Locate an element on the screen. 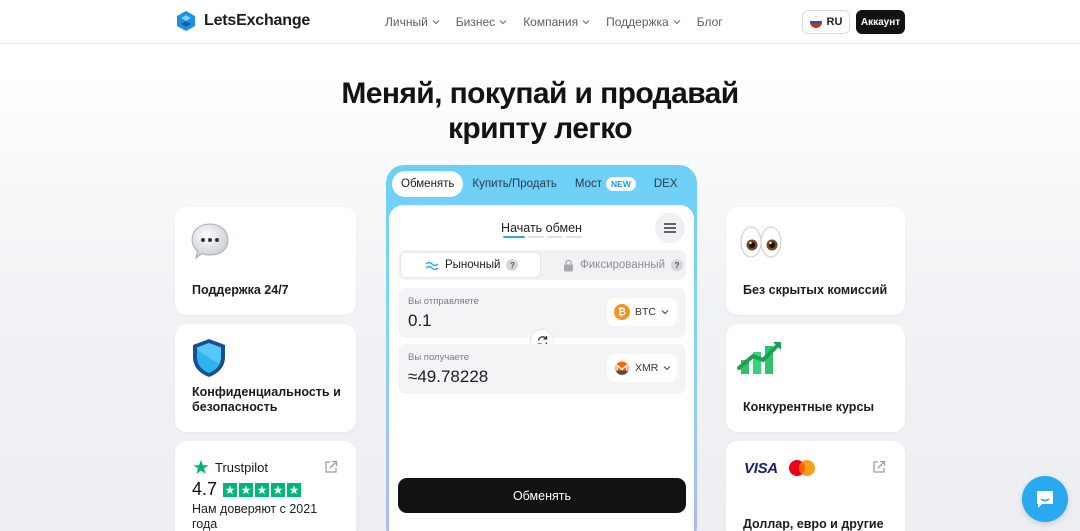 Image resolution: width=1080 pixels, height=531 pixels. visa-logo: VISA is located at coordinates (761, 468).